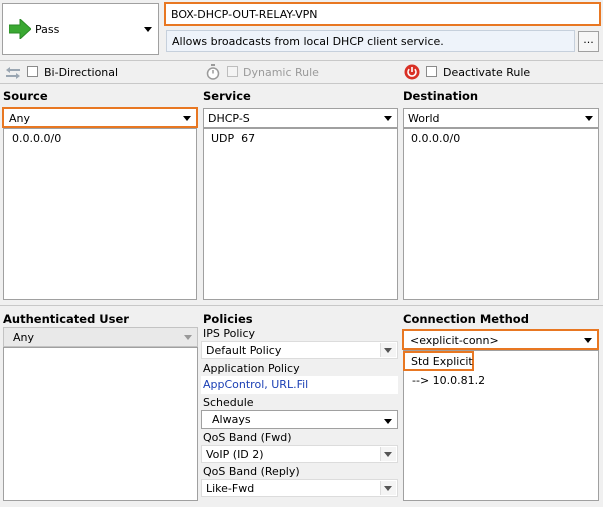 The image size is (603, 507). I want to click on green-right-arrow-icon, so click(20, 29).